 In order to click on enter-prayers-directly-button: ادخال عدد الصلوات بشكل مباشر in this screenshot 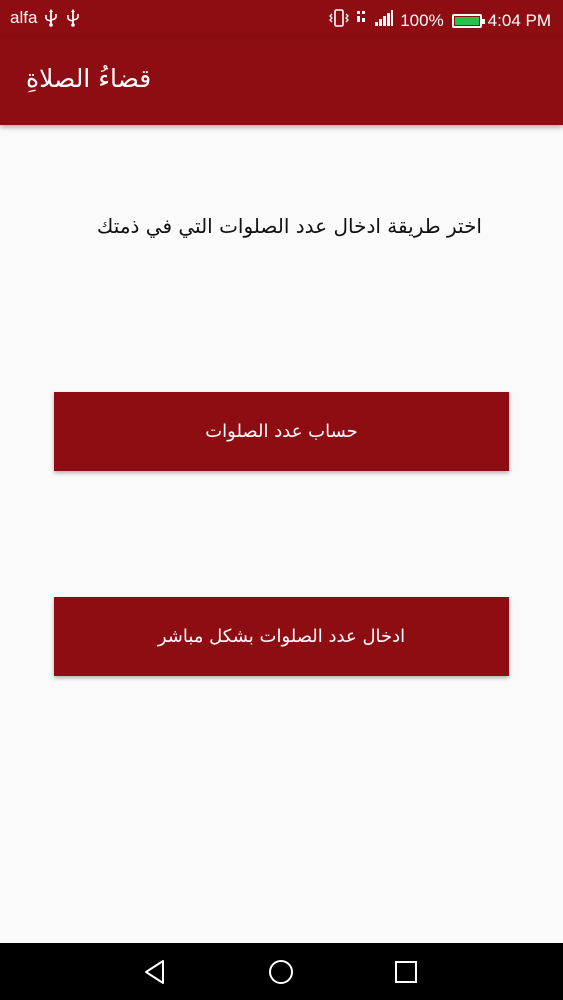, I will do `click(281, 636)`.